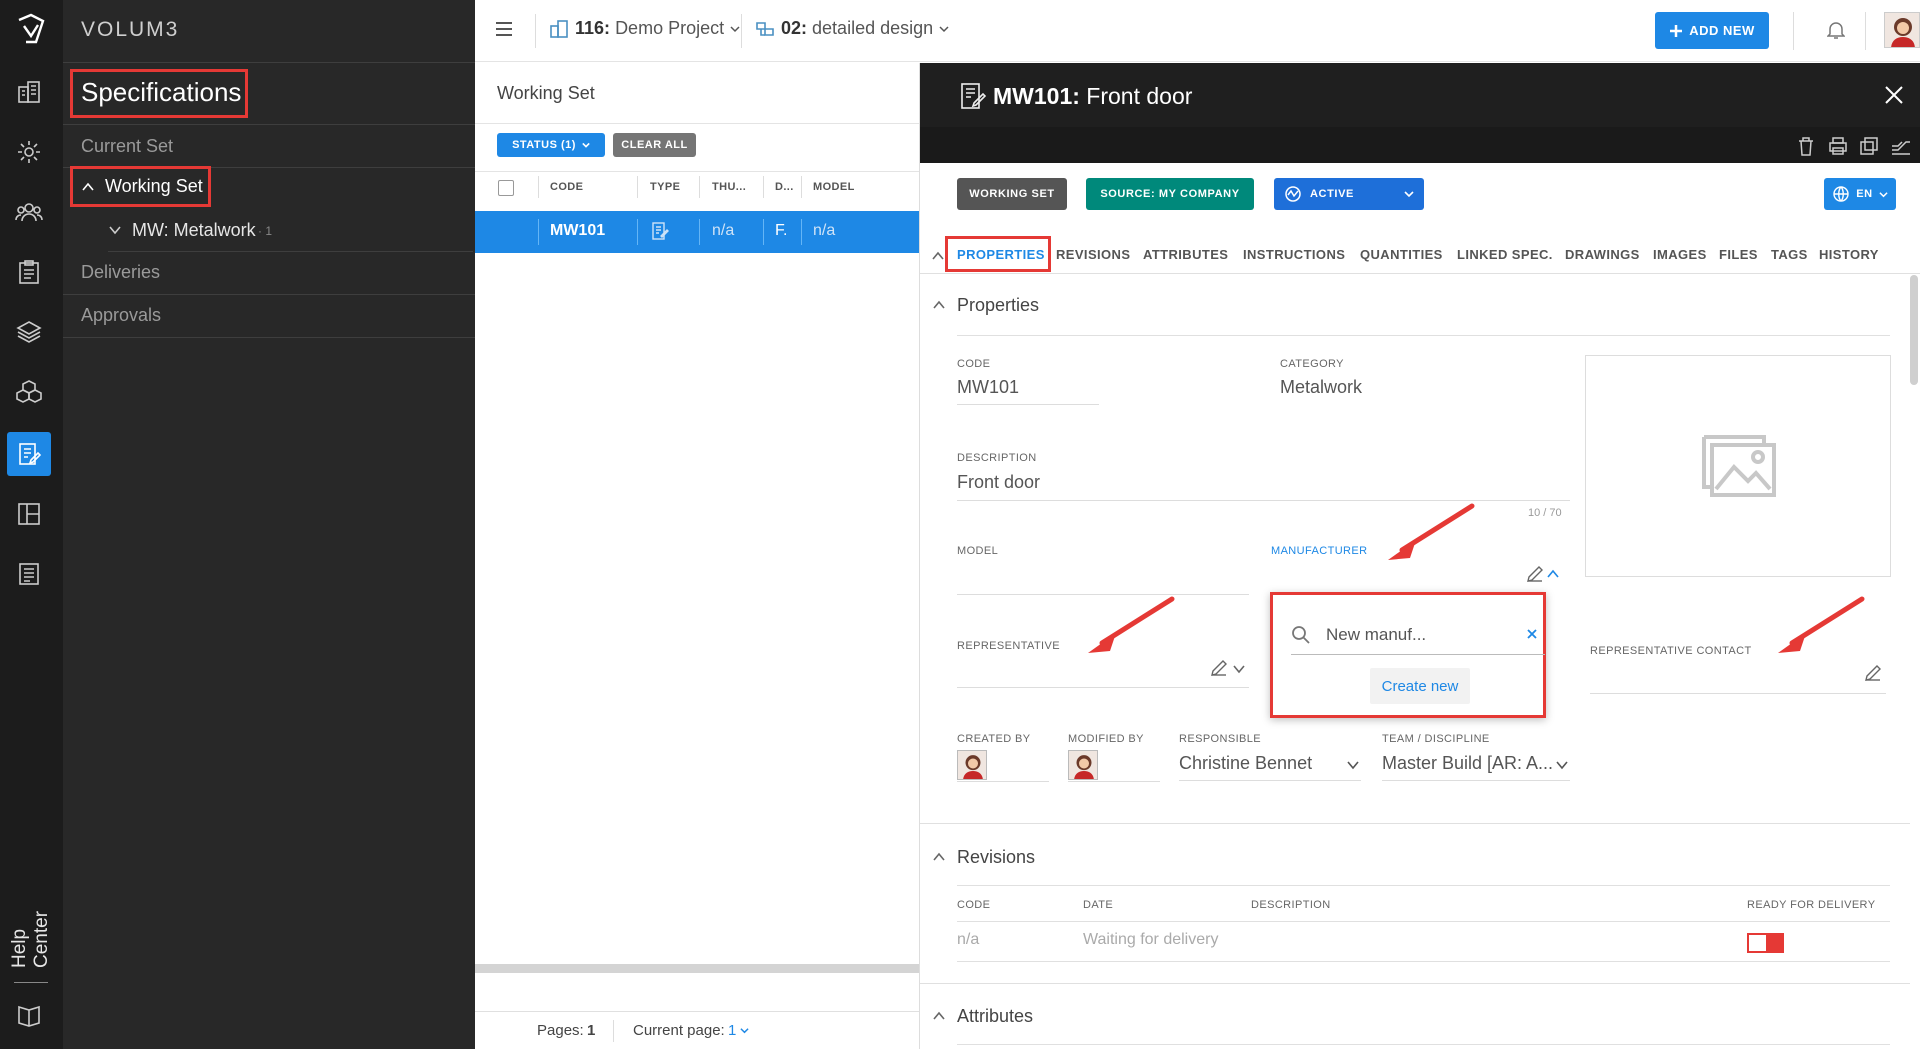 Image resolution: width=1920 pixels, height=1049 pixels. What do you see at coordinates (1738, 254) in the screenshot?
I see `tab-files: FILES` at bounding box center [1738, 254].